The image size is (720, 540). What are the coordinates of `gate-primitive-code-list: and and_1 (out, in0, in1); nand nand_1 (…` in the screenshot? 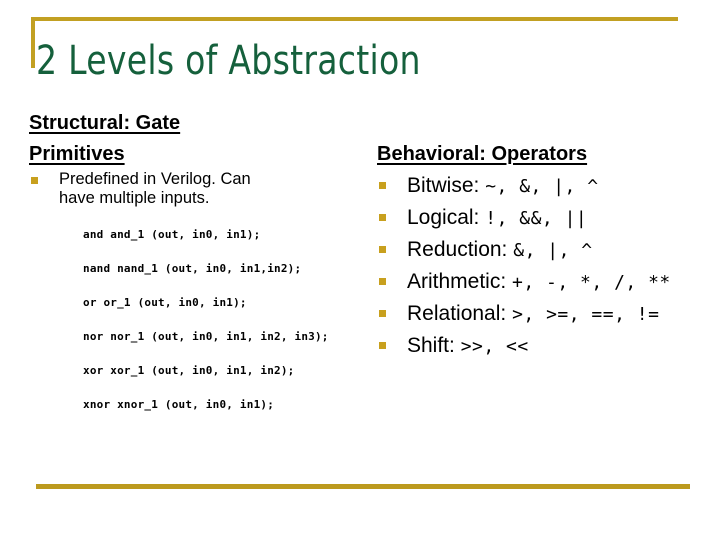 It's located at (226, 319).